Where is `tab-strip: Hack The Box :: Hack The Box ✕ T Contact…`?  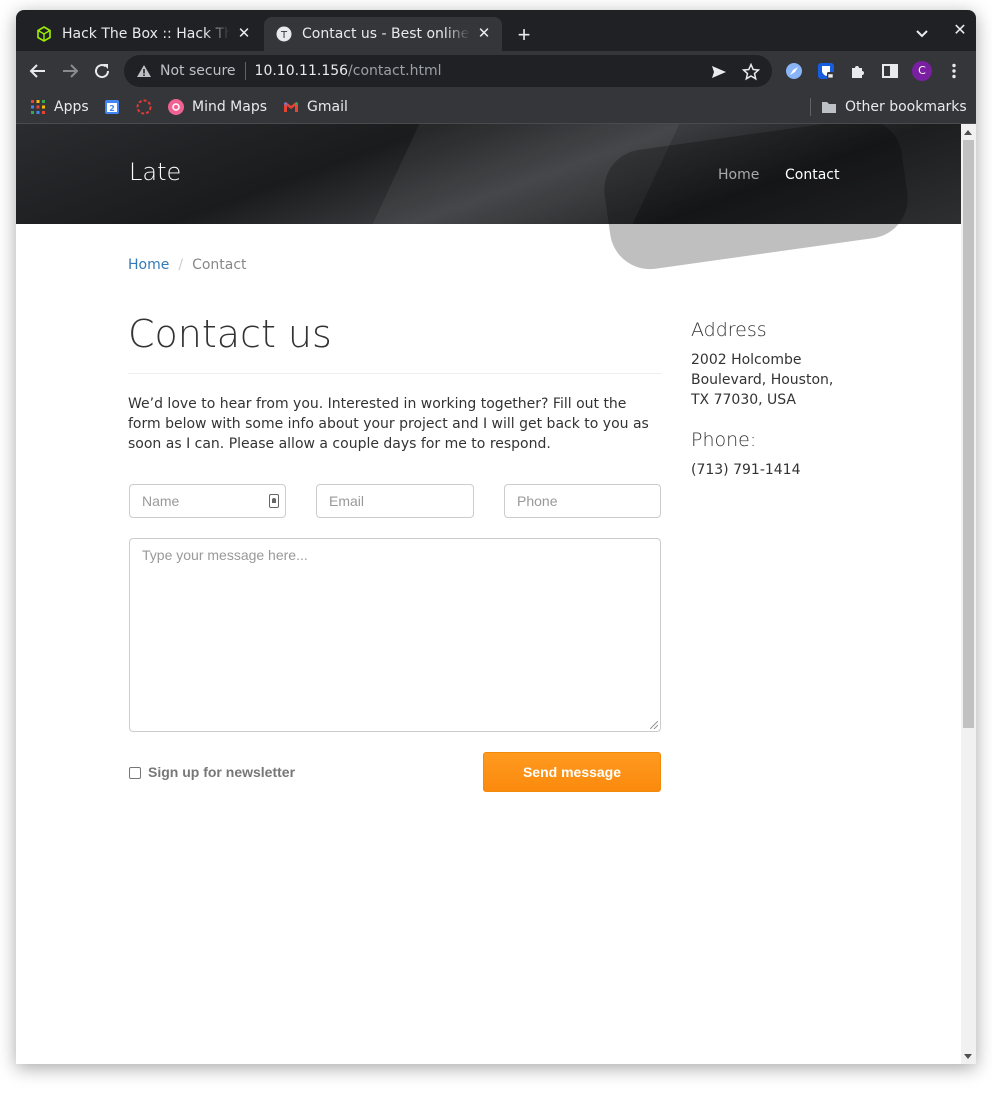
tab-strip: Hack The Box :: Hack The Box ✕ T Contact… is located at coordinates (496, 30).